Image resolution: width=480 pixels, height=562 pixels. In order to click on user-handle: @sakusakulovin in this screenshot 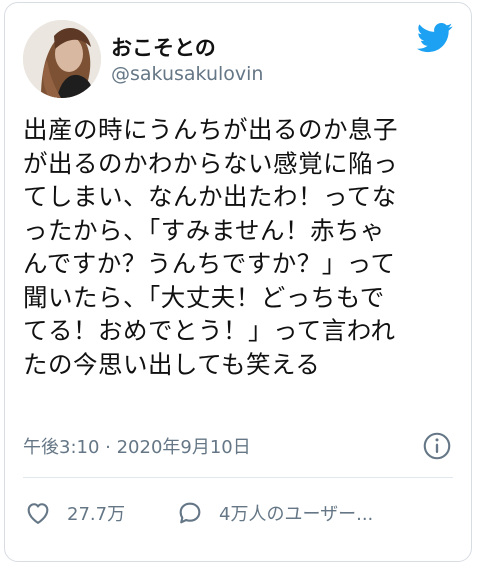, I will do `click(187, 74)`.